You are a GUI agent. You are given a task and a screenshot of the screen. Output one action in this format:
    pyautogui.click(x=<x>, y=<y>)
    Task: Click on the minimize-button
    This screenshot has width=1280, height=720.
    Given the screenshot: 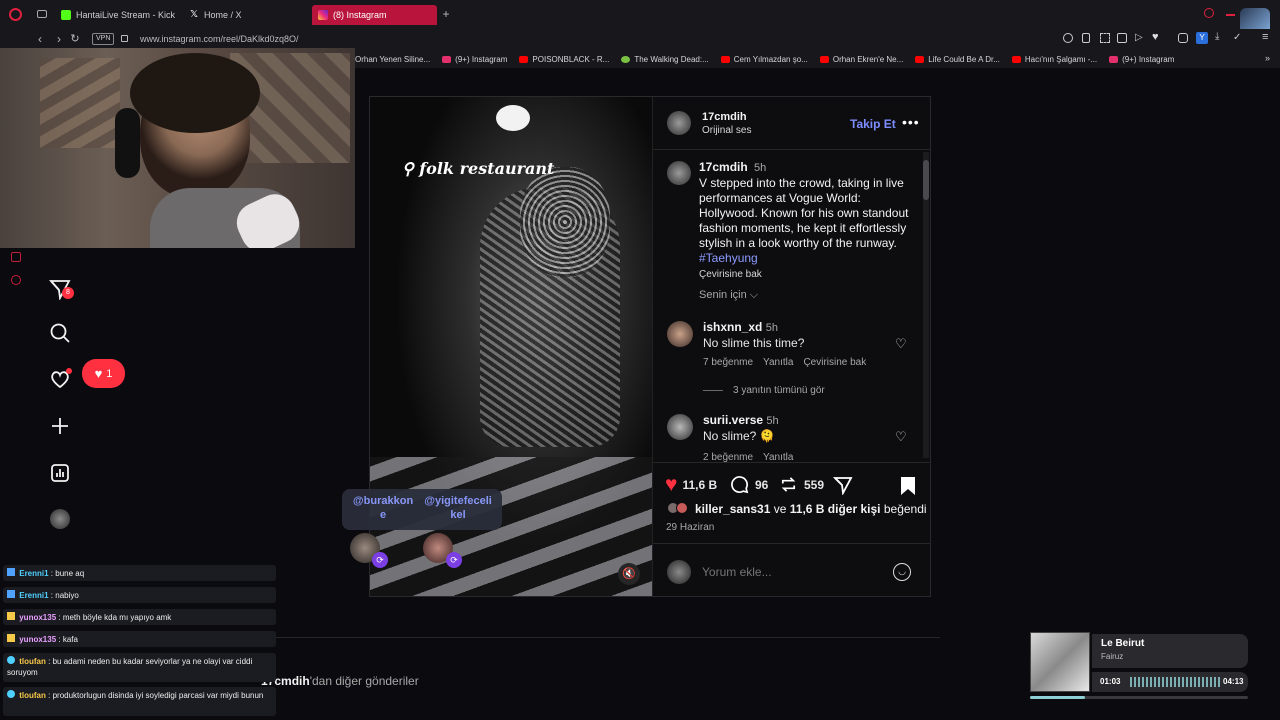 What is the action you would take?
    pyautogui.click(x=1230, y=15)
    